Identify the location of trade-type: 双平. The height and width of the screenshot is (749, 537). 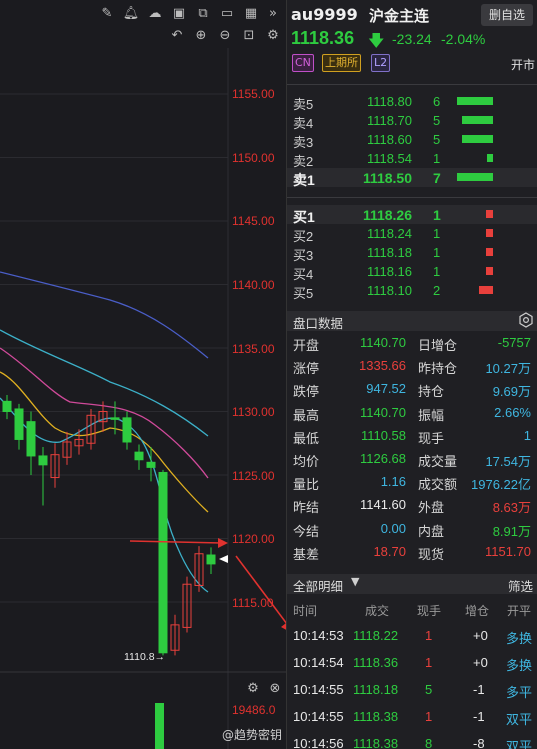
(519, 744).